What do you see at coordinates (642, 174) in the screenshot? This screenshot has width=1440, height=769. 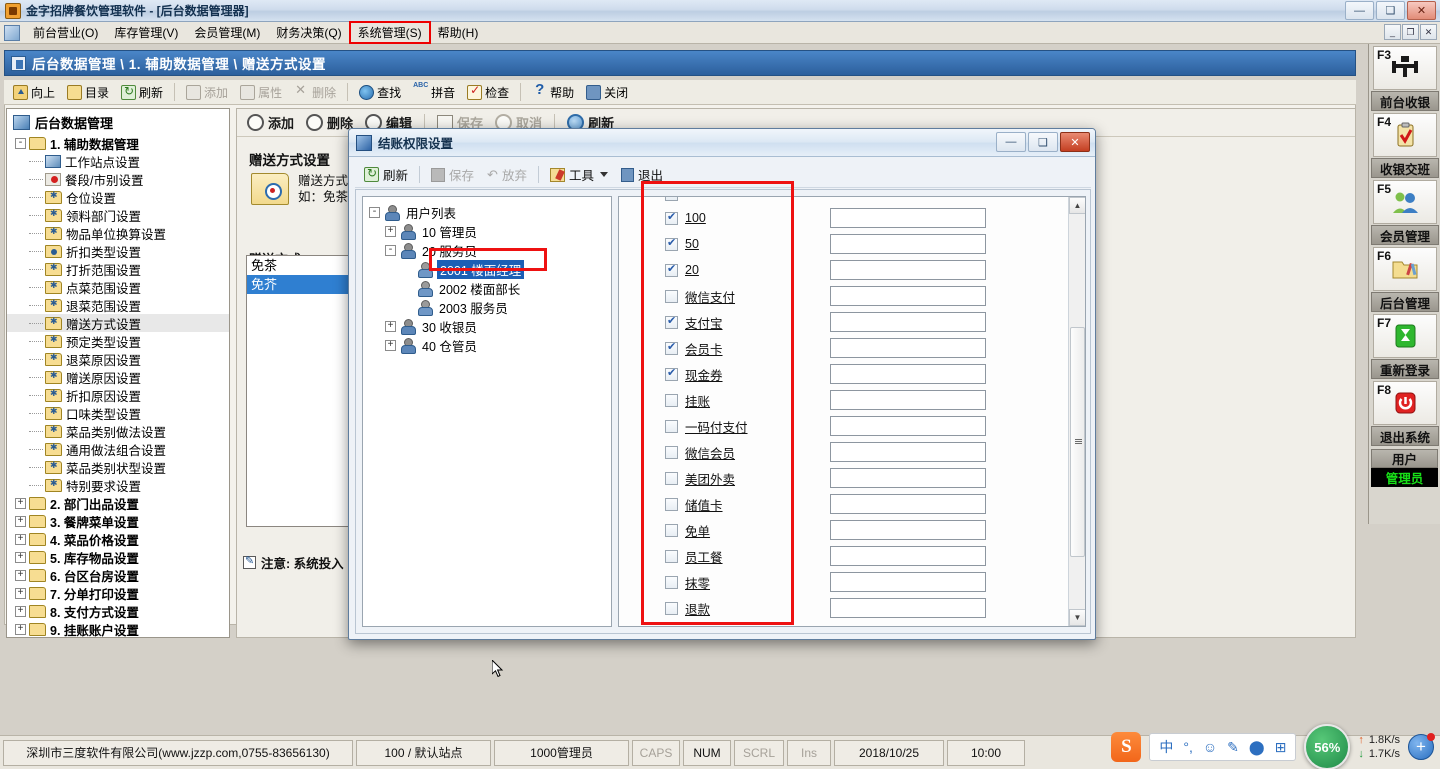 I see `dialog-exit-button: 退出` at bounding box center [642, 174].